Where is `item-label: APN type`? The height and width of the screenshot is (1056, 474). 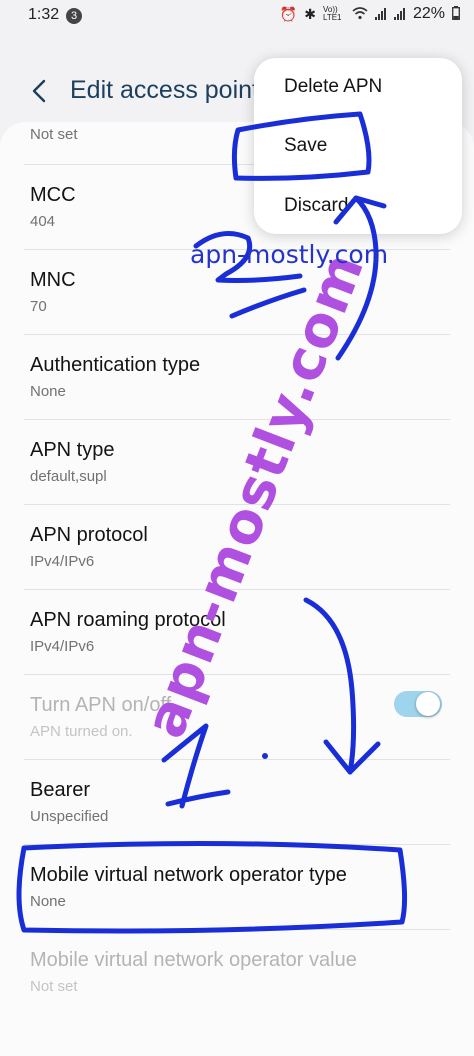
item-label: APN type is located at coordinates (72, 450).